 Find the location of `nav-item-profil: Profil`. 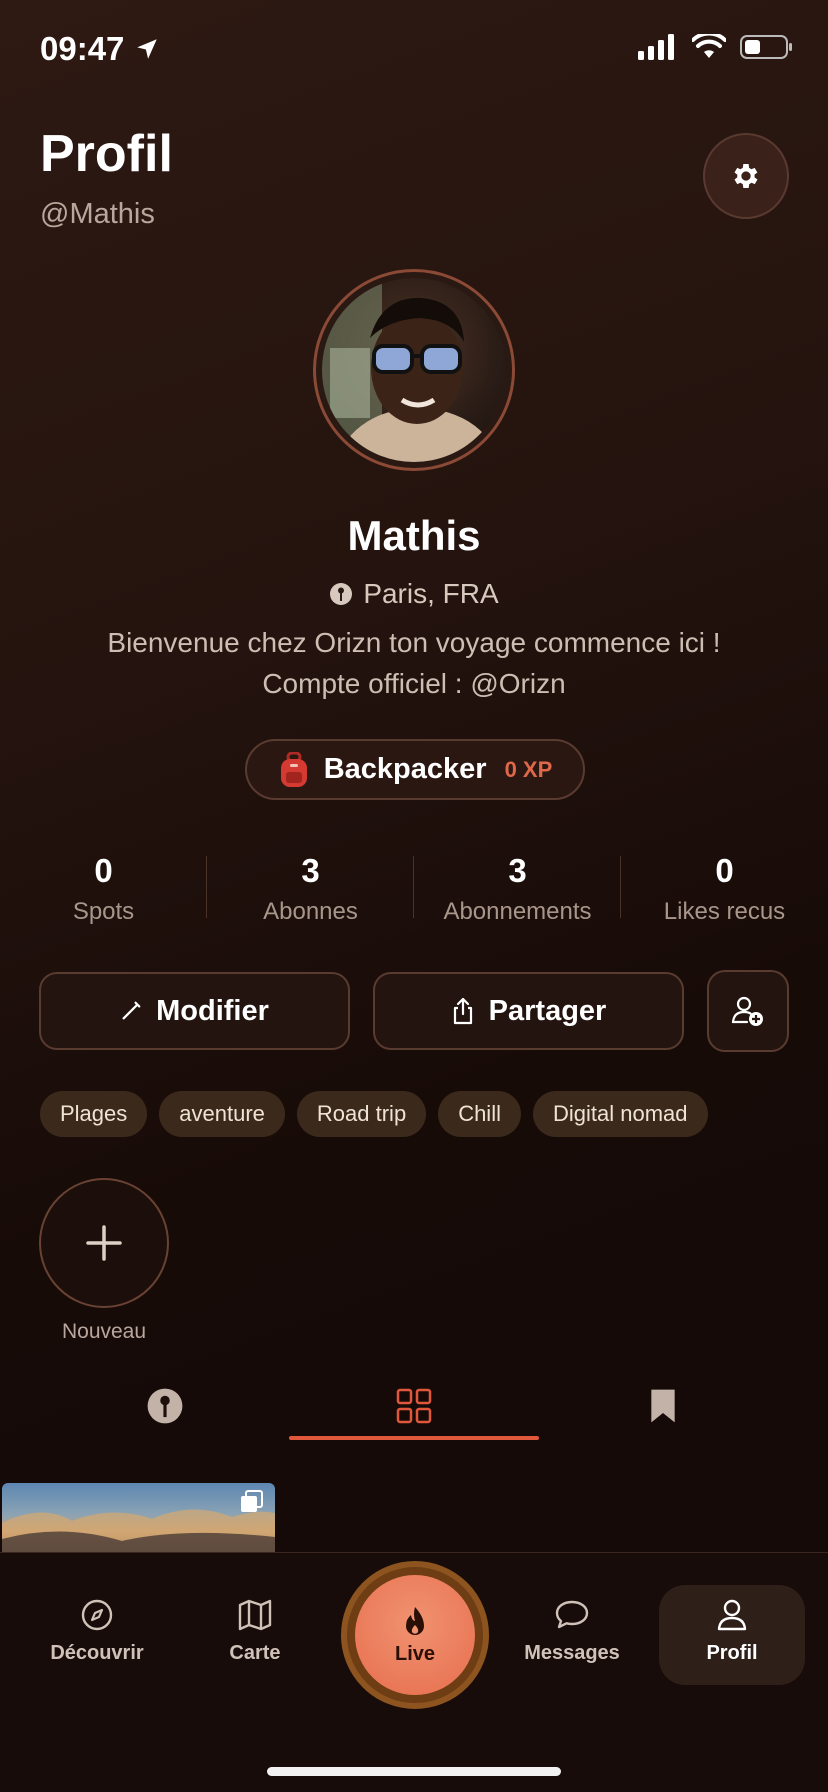

nav-item-profil: Profil is located at coordinates (732, 1631).